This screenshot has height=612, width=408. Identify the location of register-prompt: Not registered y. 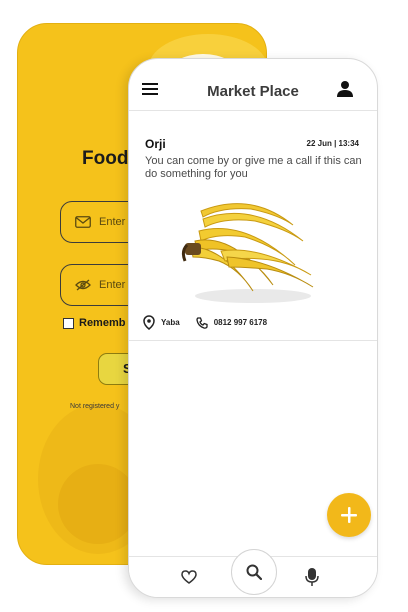
(94, 406).